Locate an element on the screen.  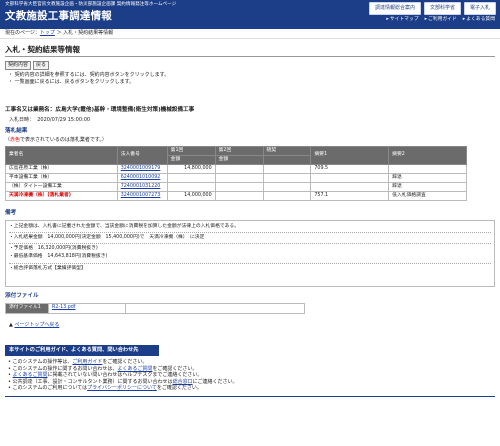
breadcrumb-top-link: トップ is located at coordinates (47, 33).